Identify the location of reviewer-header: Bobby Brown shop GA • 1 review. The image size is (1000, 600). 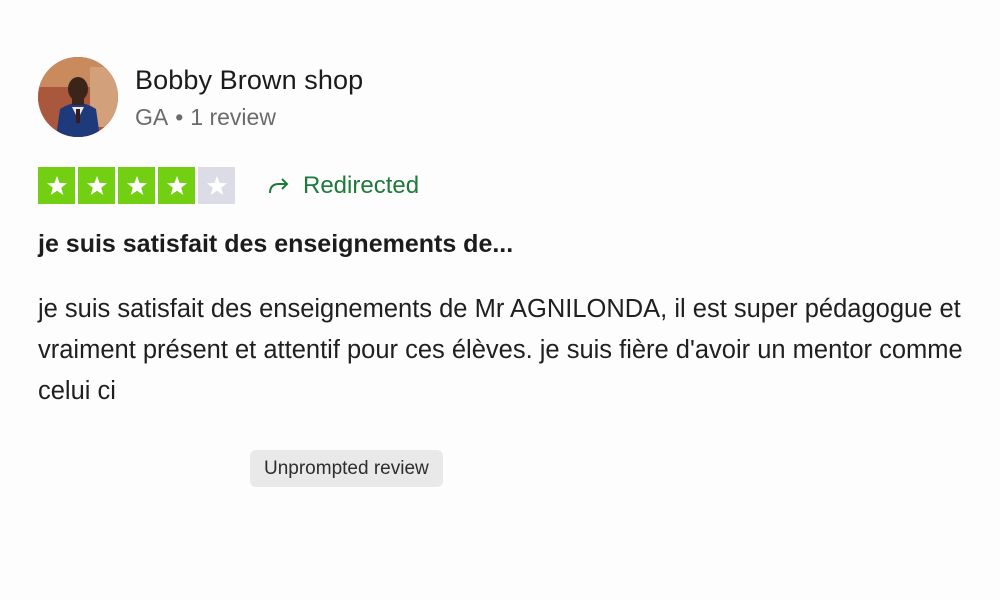
(519, 97).